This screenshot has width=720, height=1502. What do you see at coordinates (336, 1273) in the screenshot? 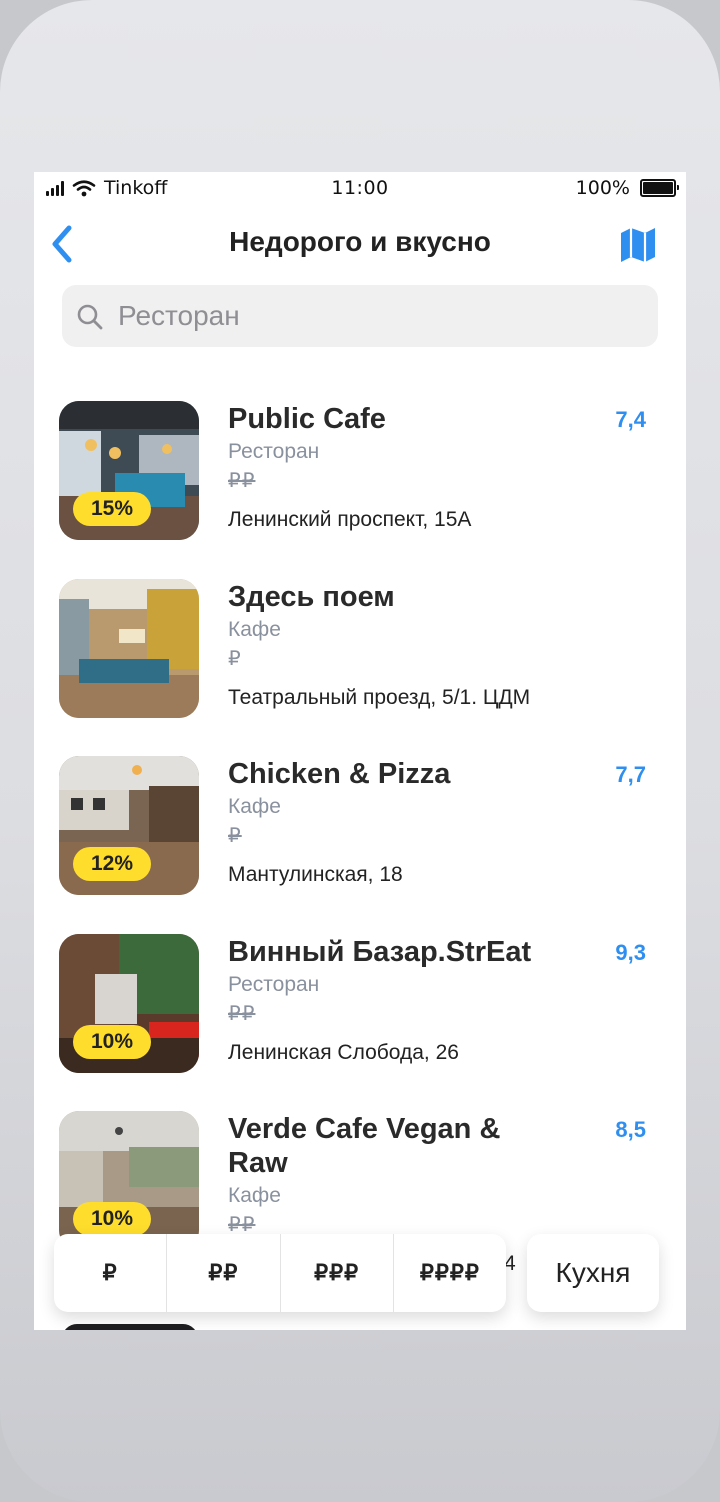
I see `price-filter-3: ₽₽₽` at bounding box center [336, 1273].